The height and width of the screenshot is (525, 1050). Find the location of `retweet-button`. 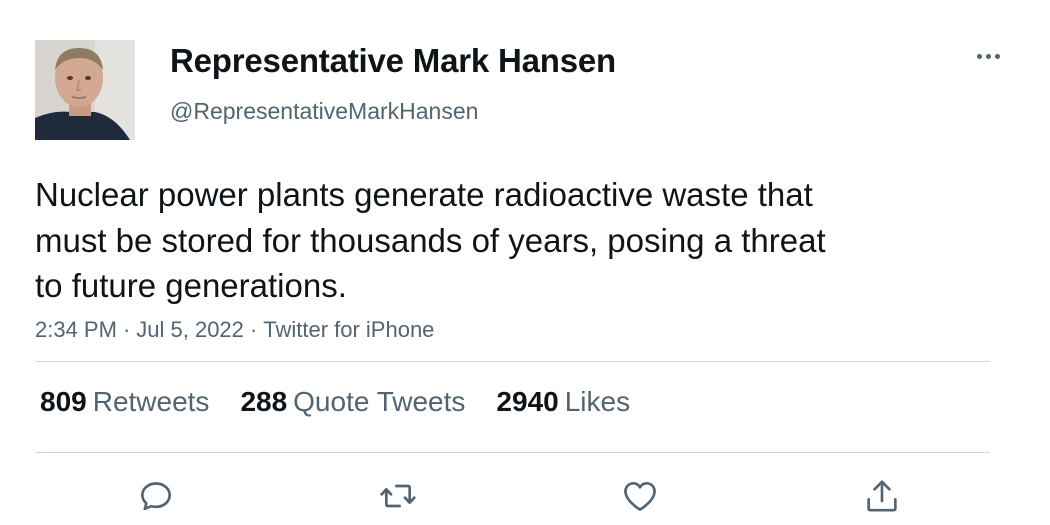

retweet-button is located at coordinates (398, 496).